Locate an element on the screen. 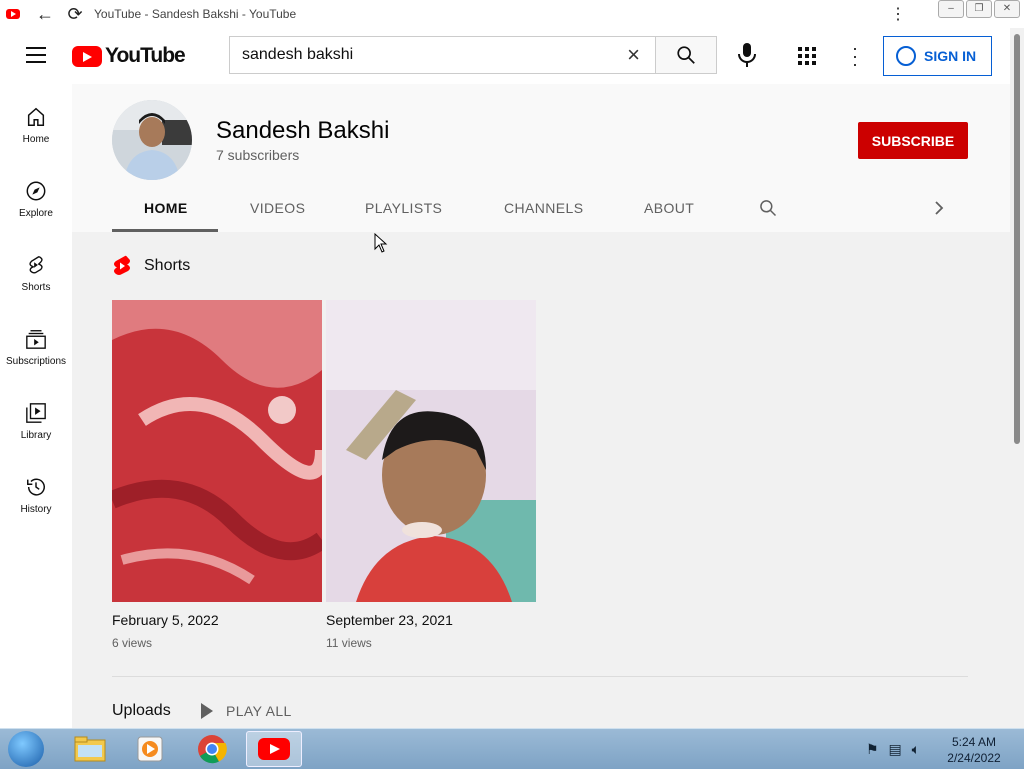  taskbar-youtube is located at coordinates (274, 749).